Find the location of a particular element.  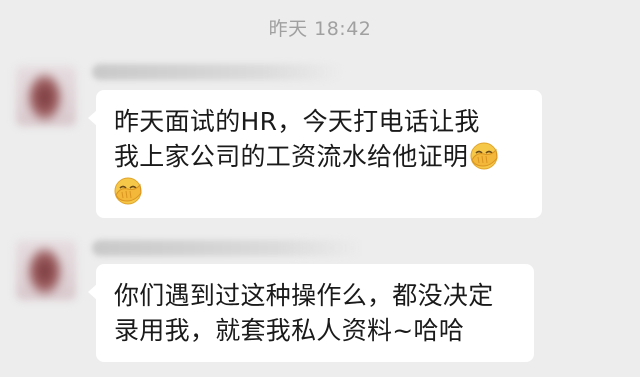

message-text-line: 我上家公司的工资流水给他证明 is located at coordinates (320, 156).